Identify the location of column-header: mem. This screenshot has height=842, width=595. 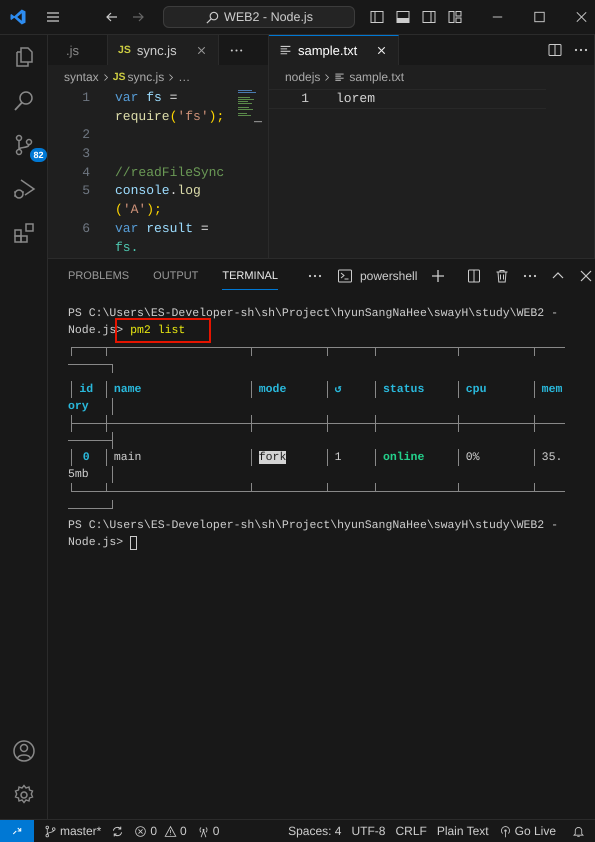
(552, 389).